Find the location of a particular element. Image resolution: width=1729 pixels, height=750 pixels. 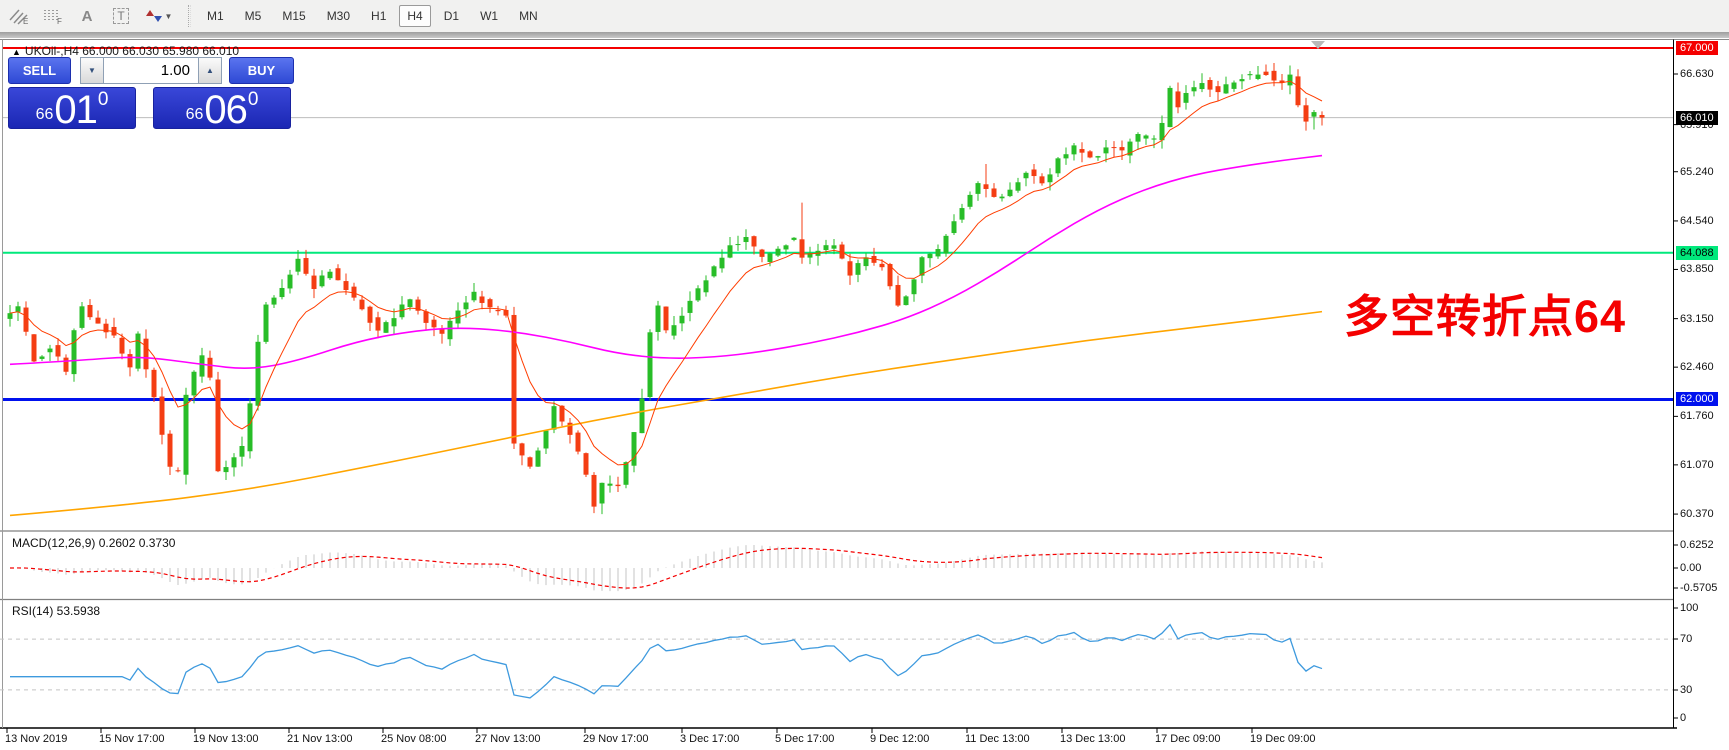

text-label-icon: A is located at coordinates (87, 16).